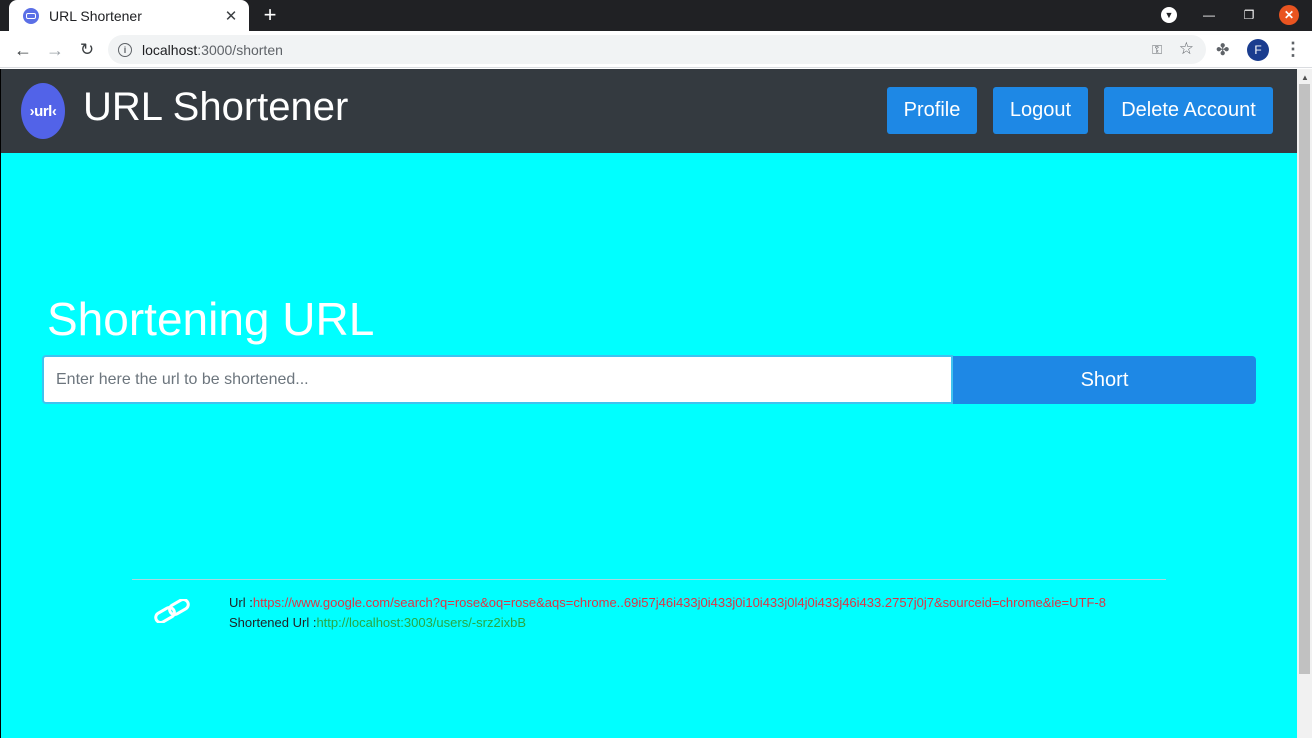 This screenshot has width=1312, height=738. What do you see at coordinates (1157, 50) in the screenshot?
I see `key-icon: ⚿` at bounding box center [1157, 50].